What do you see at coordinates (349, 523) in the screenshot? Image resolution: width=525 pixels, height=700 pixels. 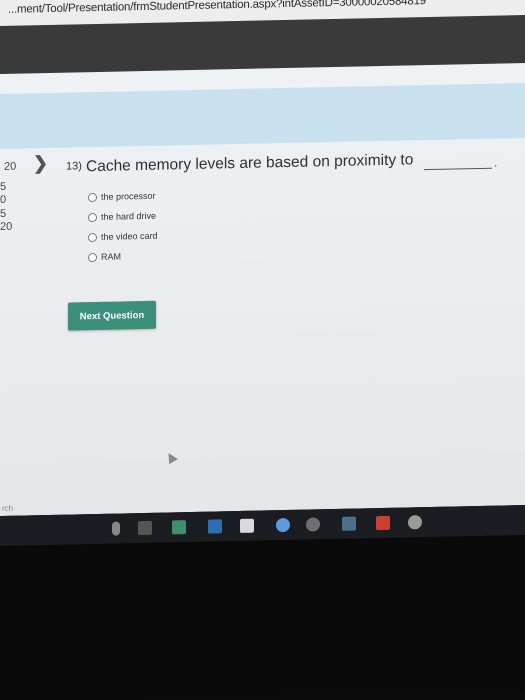 I see `media-icon` at bounding box center [349, 523].